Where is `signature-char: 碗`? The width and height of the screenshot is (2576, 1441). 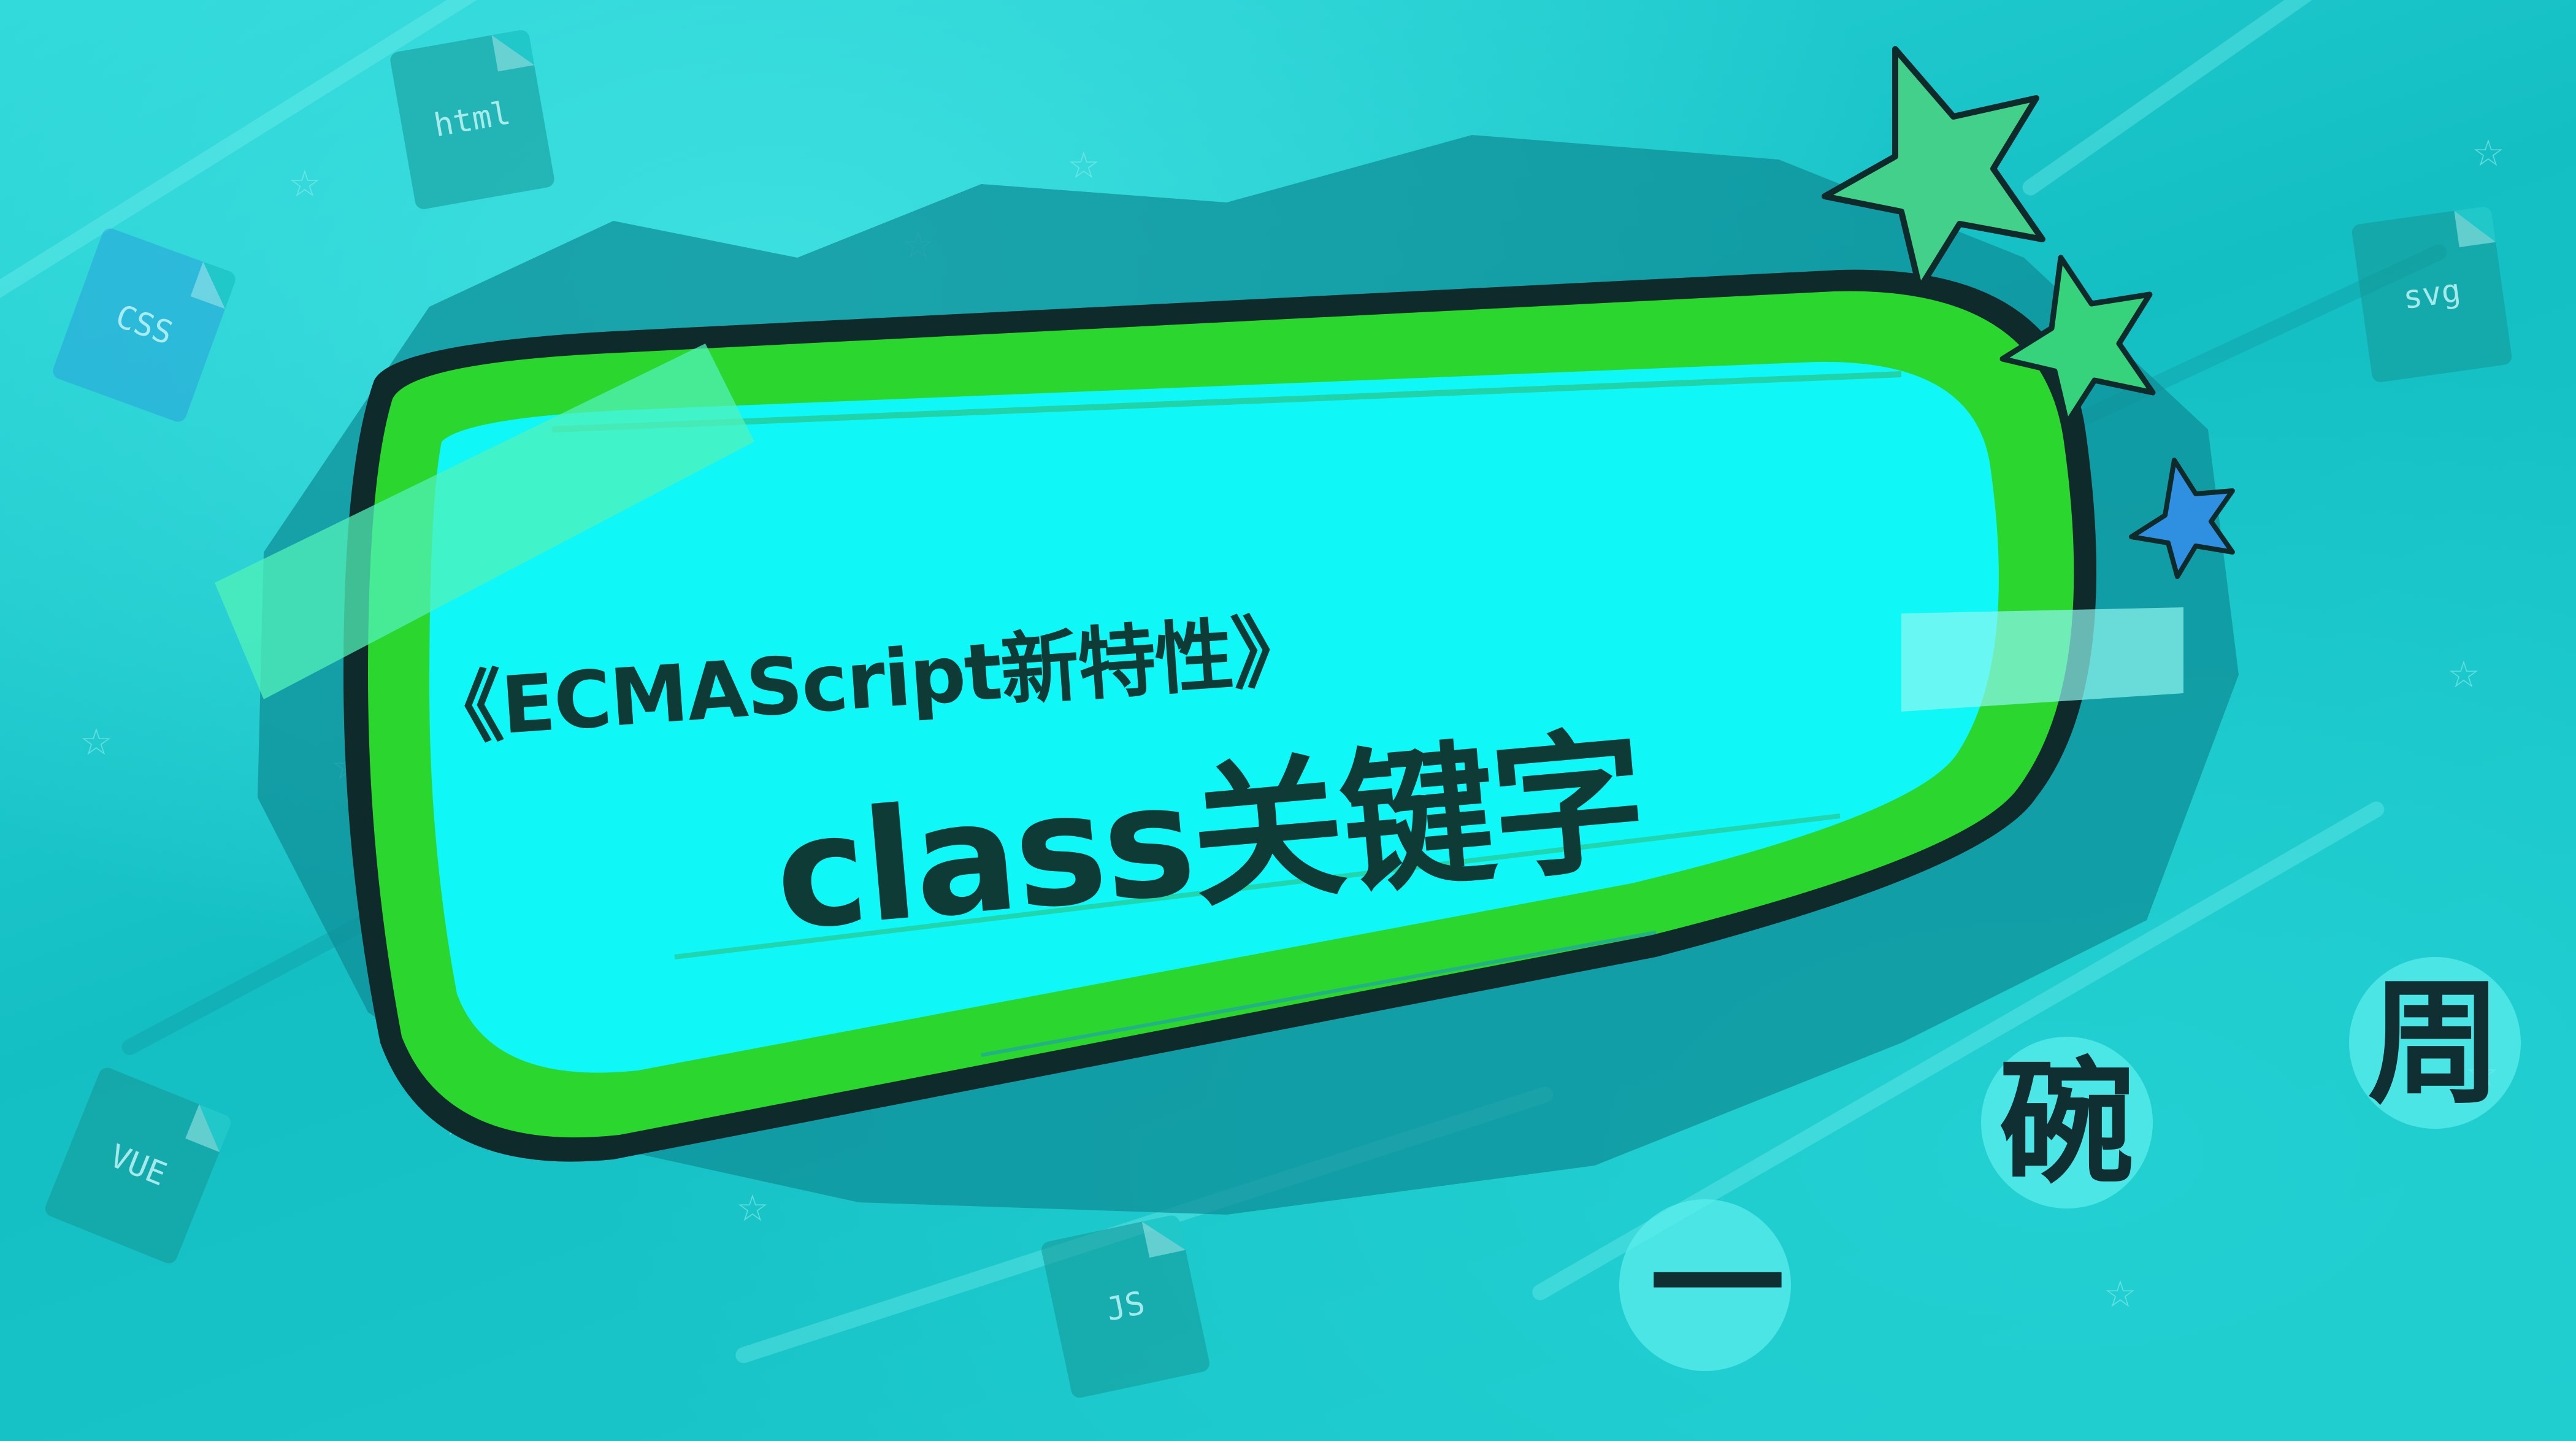
signature-char: 碗 is located at coordinates (2067, 1122).